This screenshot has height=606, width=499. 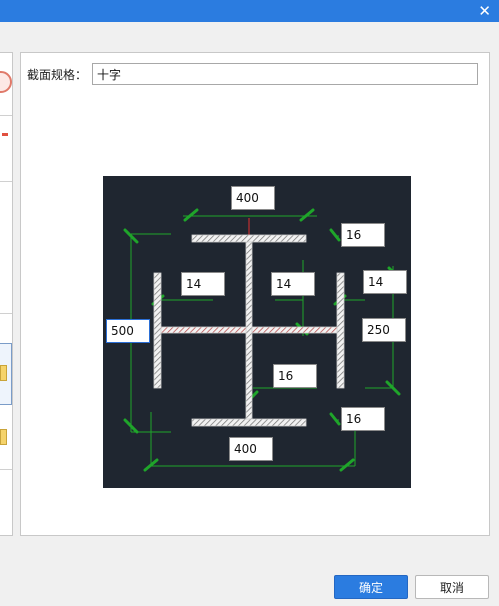 I want to click on top-flange-plate, so click(x=249, y=238).